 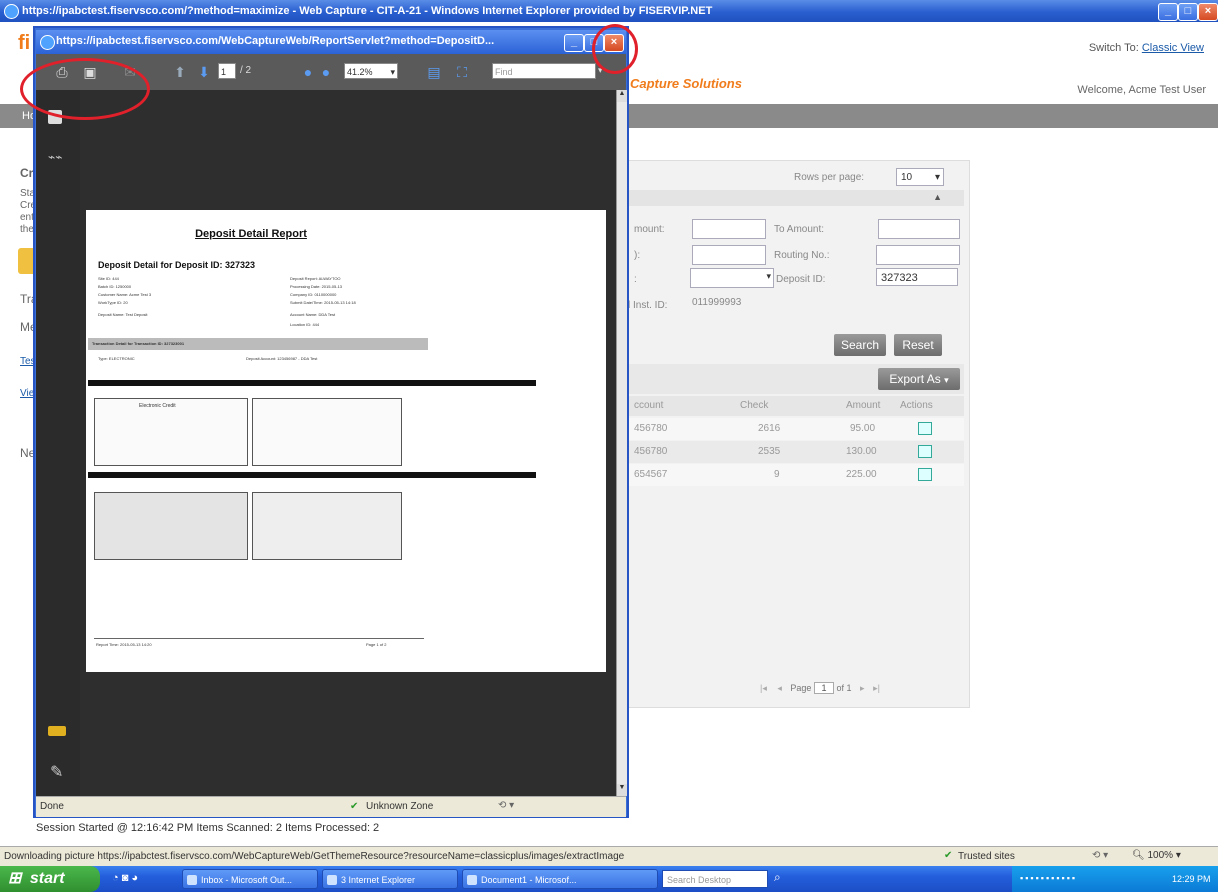 What do you see at coordinates (763, 688) in the screenshot?
I see `first-page-icon: |◂` at bounding box center [763, 688].